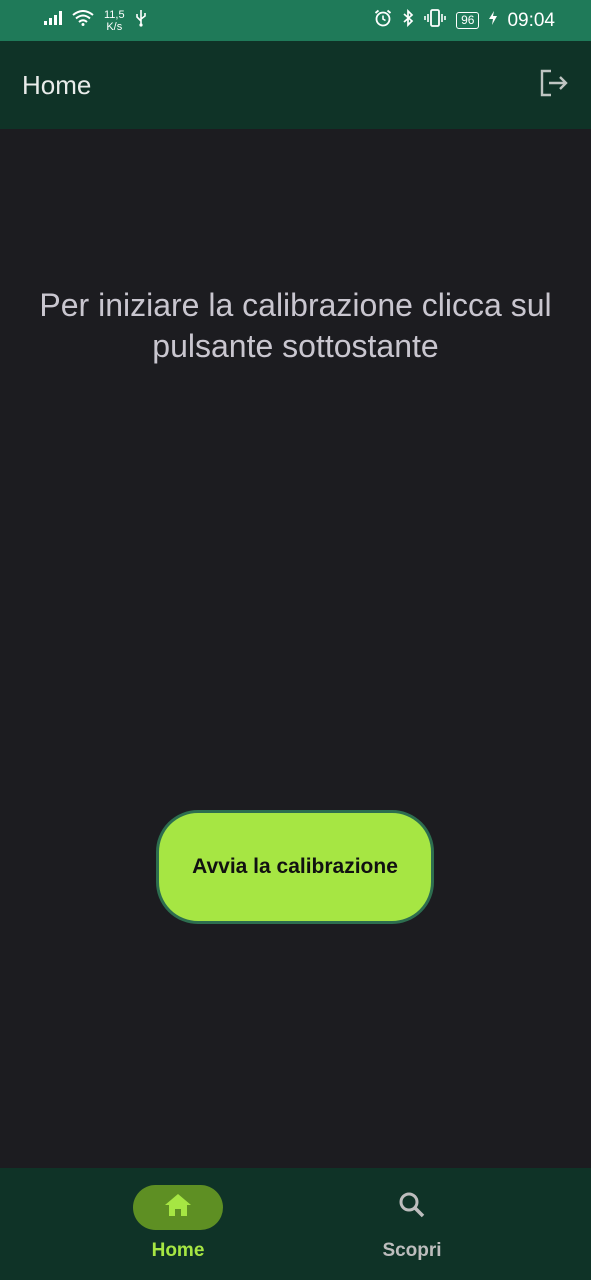 This screenshot has width=591, height=1280. I want to click on logout-icon, so click(554, 85).